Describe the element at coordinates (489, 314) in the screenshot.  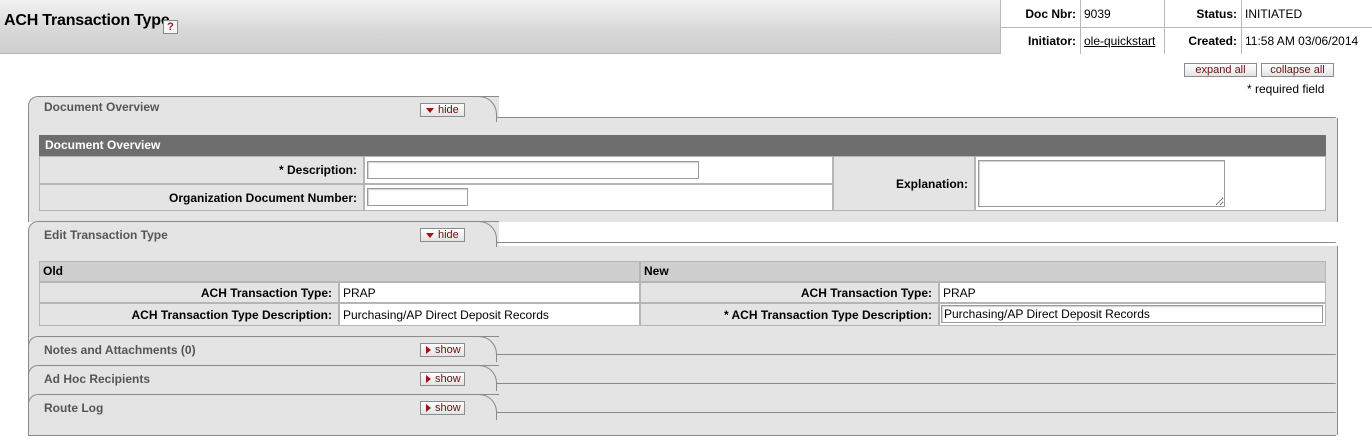
I see `old-desc-value: Purchasing/AP Direct Deposit Records` at that location.